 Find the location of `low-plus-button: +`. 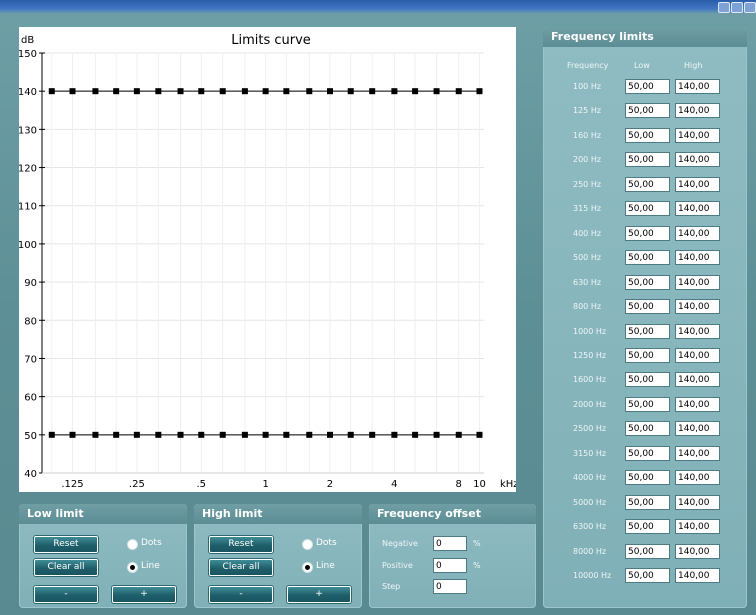

low-plus-button: + is located at coordinates (144, 594).